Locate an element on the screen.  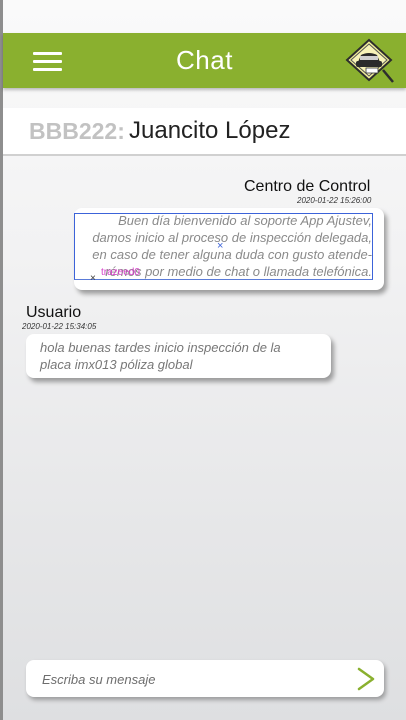
message-timestamp: 2020-01-22 15:34:05 is located at coordinates (59, 326).